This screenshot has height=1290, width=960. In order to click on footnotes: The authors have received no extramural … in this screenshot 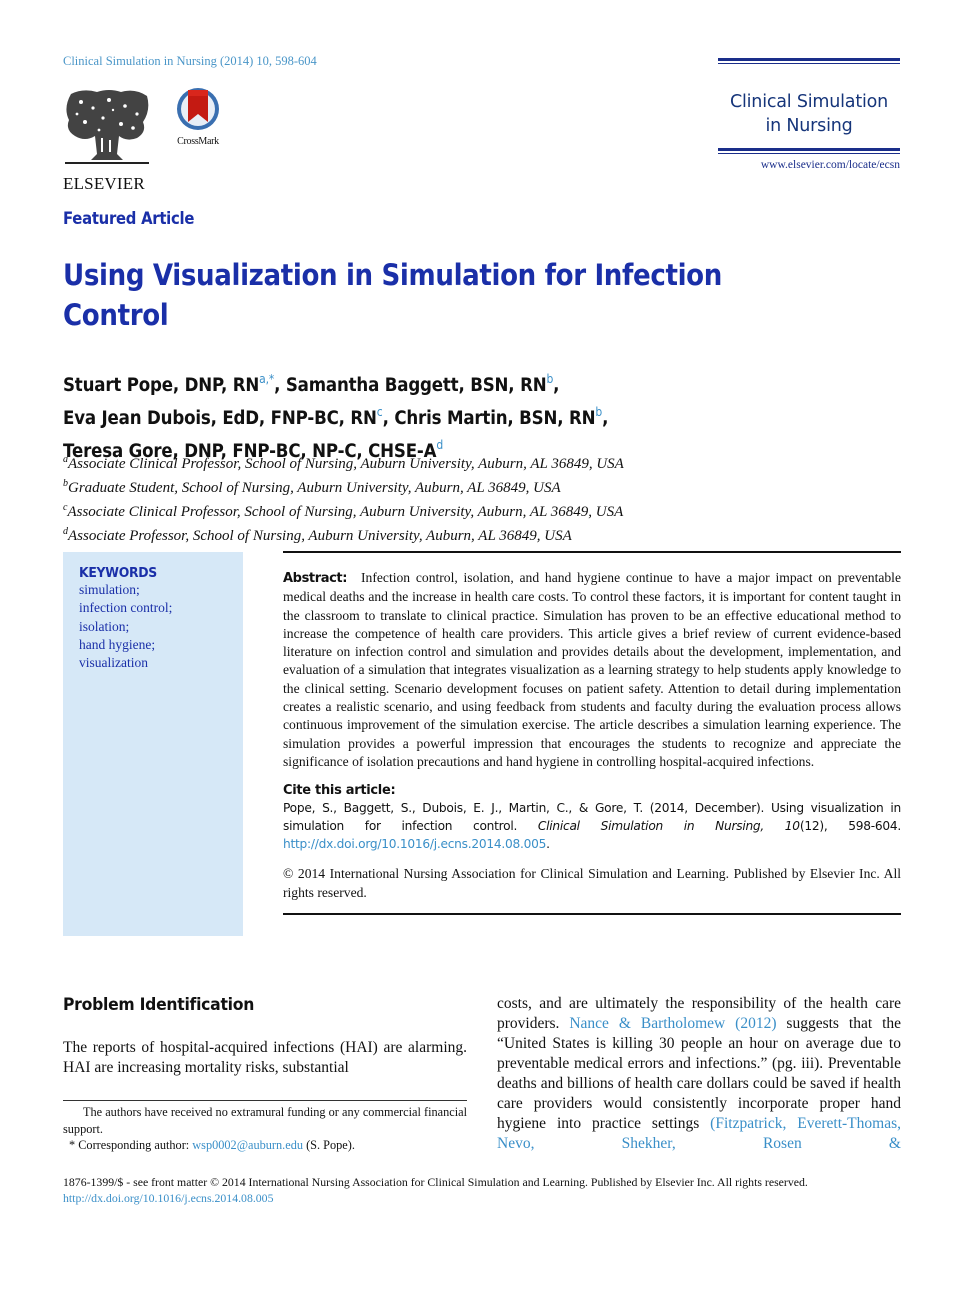, I will do `click(265, 1129)`.